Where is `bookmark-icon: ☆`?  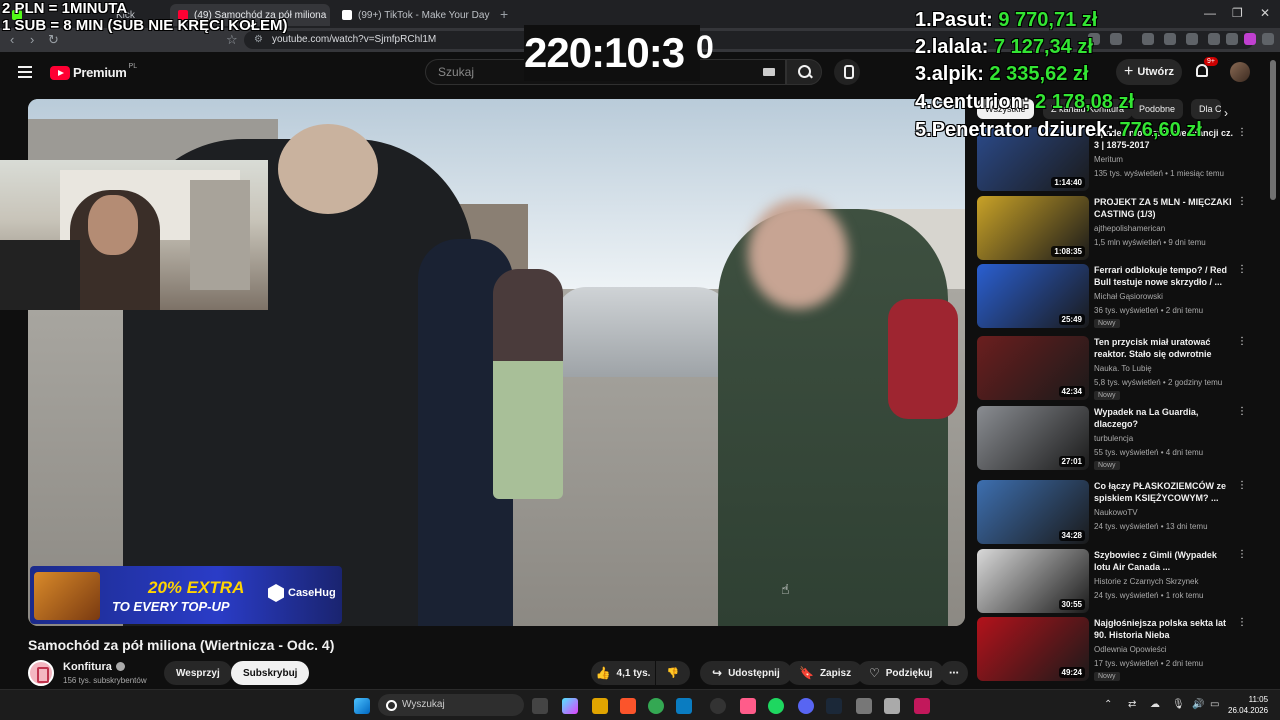 bookmark-icon: ☆ is located at coordinates (232, 40).